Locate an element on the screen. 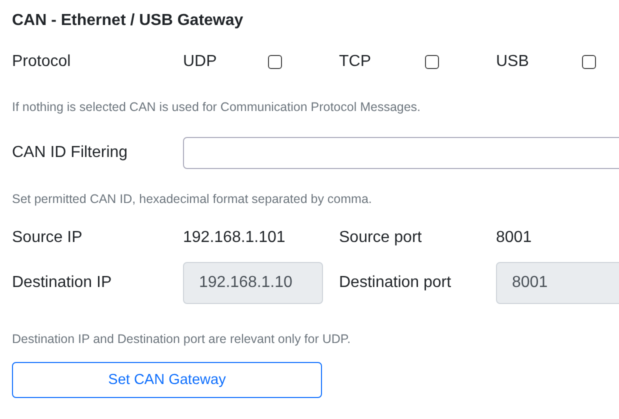 This screenshot has width=619, height=419. field-label: Source IP is located at coordinates (48, 238).